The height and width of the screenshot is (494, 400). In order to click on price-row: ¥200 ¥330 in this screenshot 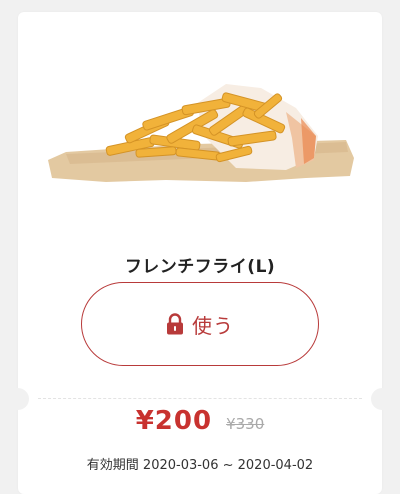, I will do `click(200, 421)`.